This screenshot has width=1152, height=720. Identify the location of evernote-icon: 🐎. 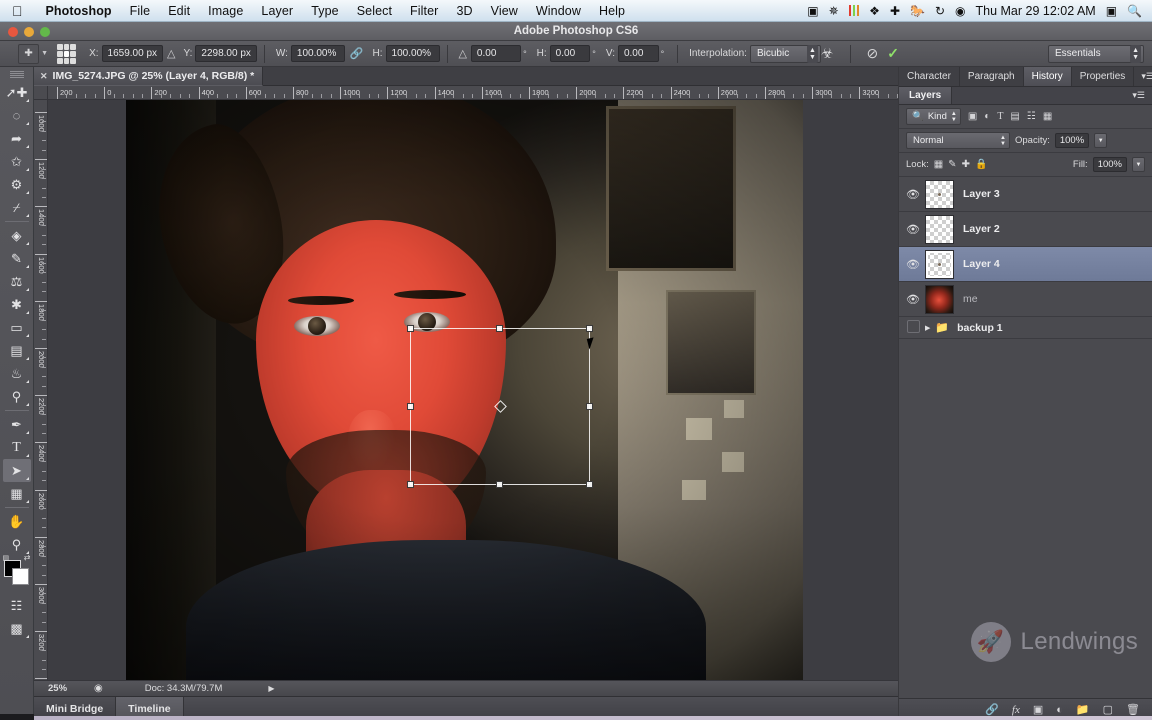
(917, 11).